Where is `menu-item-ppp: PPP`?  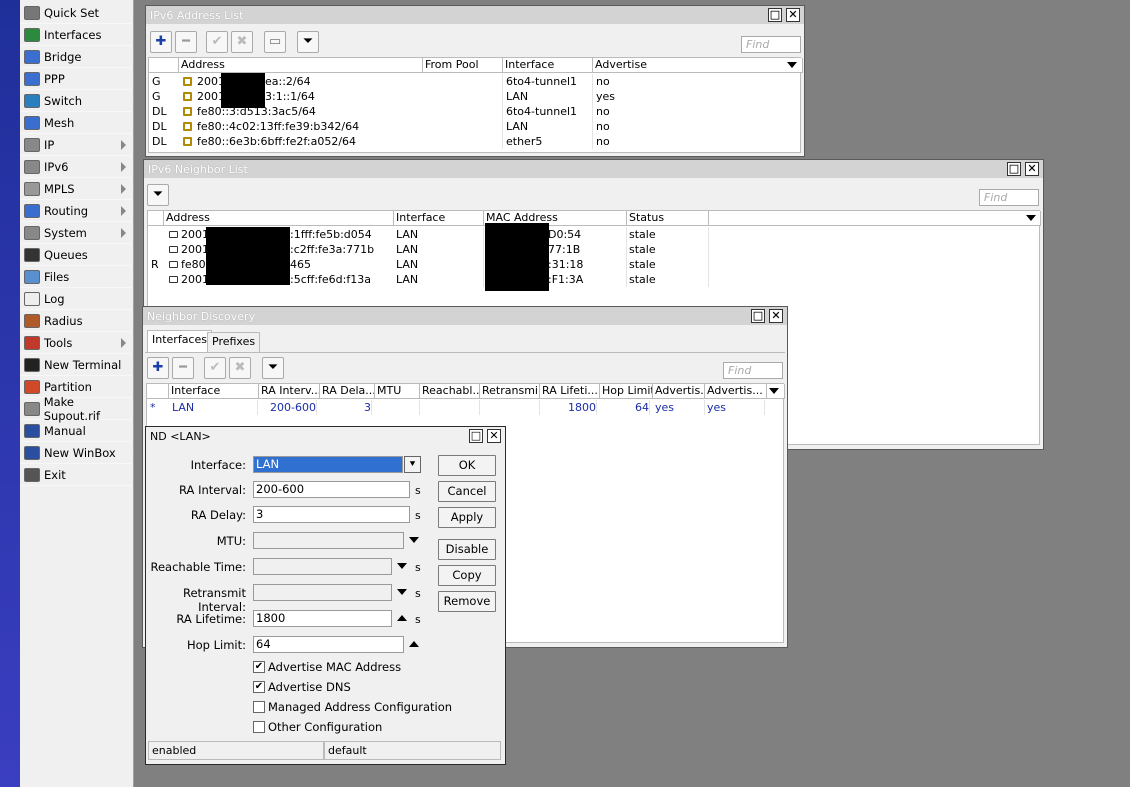
menu-item-ppp: PPP is located at coordinates (76, 79).